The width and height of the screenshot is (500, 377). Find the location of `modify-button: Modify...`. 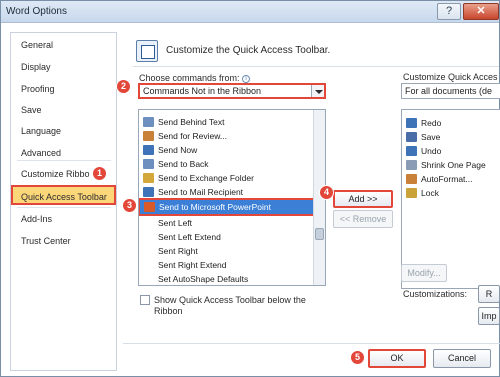

modify-button: Modify... is located at coordinates (424, 273).